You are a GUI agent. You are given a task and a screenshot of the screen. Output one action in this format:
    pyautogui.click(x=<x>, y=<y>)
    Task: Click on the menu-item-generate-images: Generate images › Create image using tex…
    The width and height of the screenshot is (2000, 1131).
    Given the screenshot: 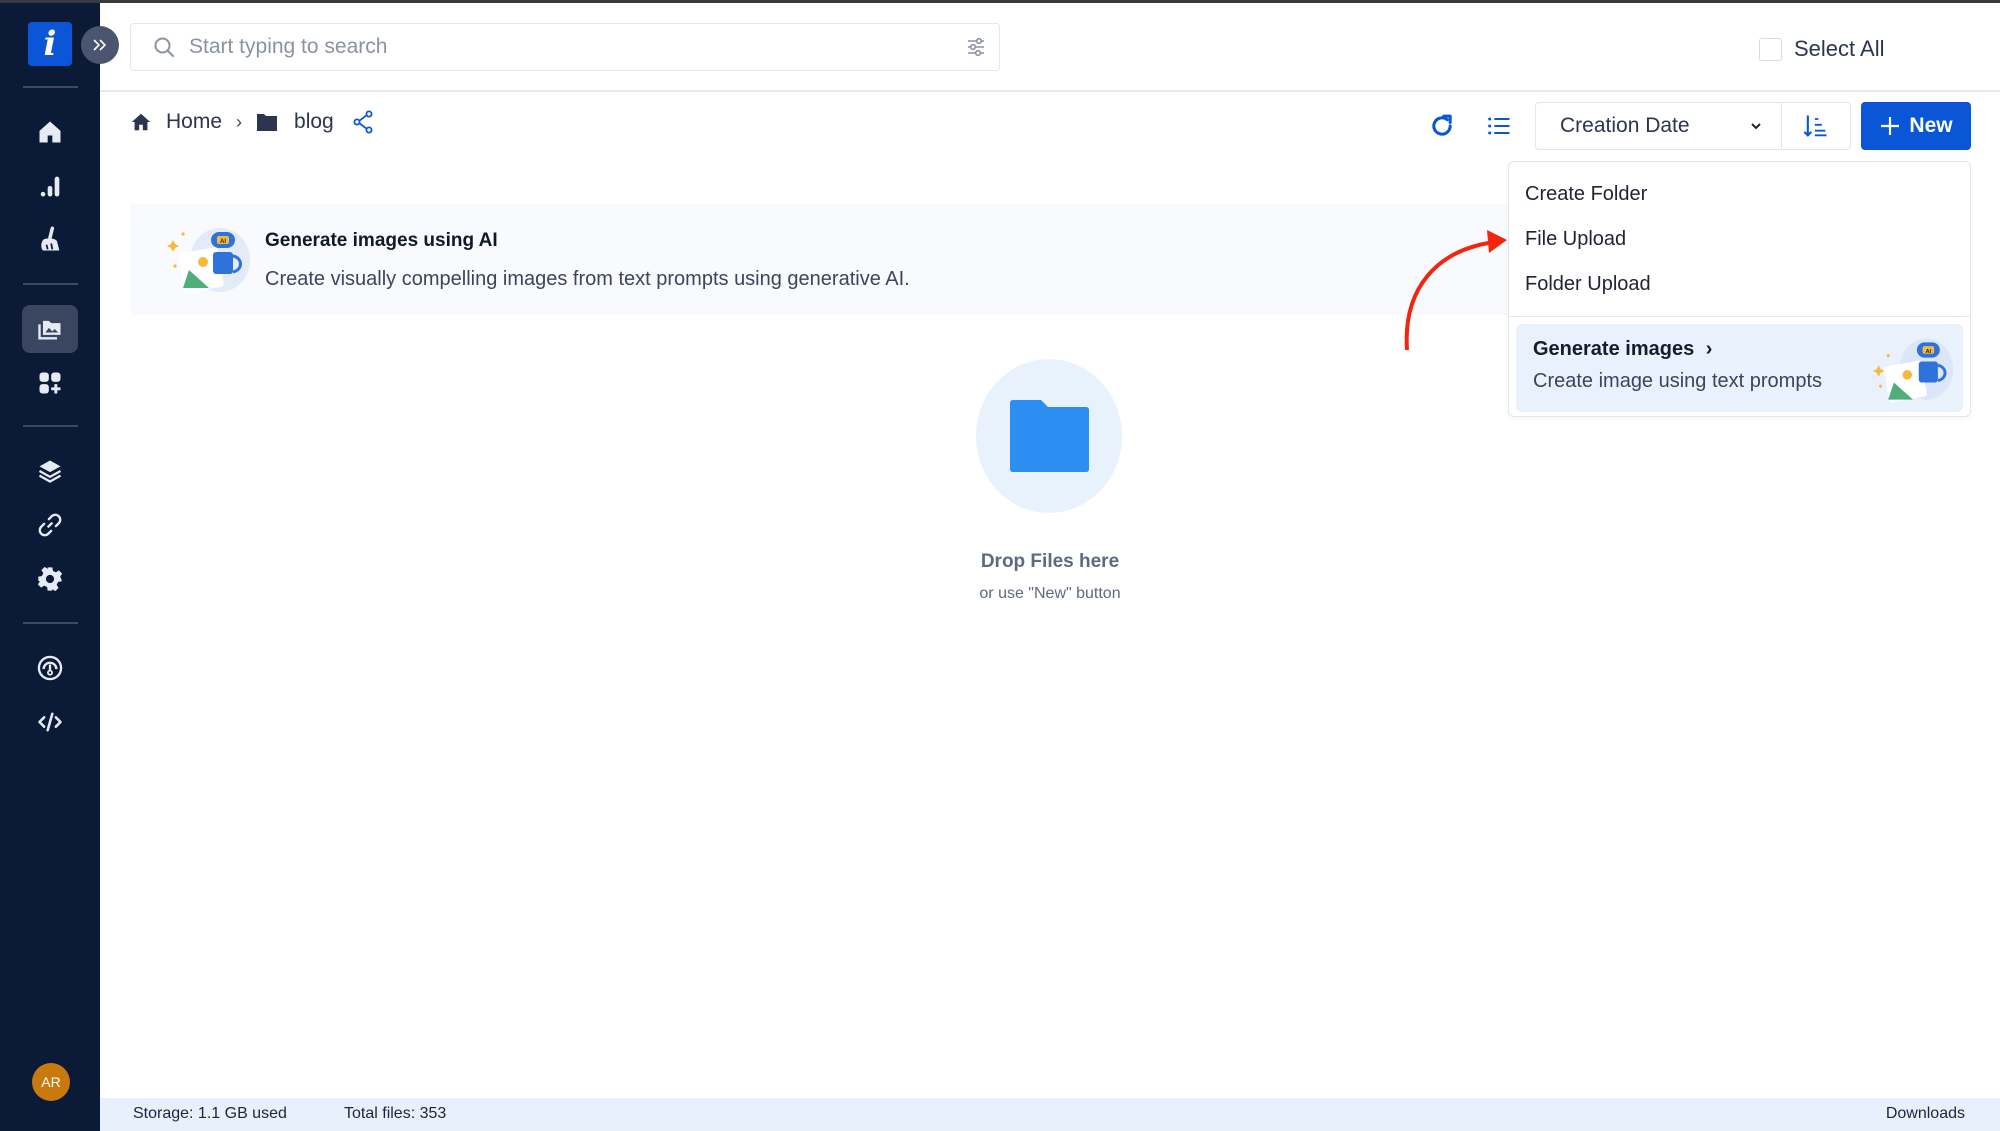 What is the action you would take?
    pyautogui.click(x=1739, y=368)
    